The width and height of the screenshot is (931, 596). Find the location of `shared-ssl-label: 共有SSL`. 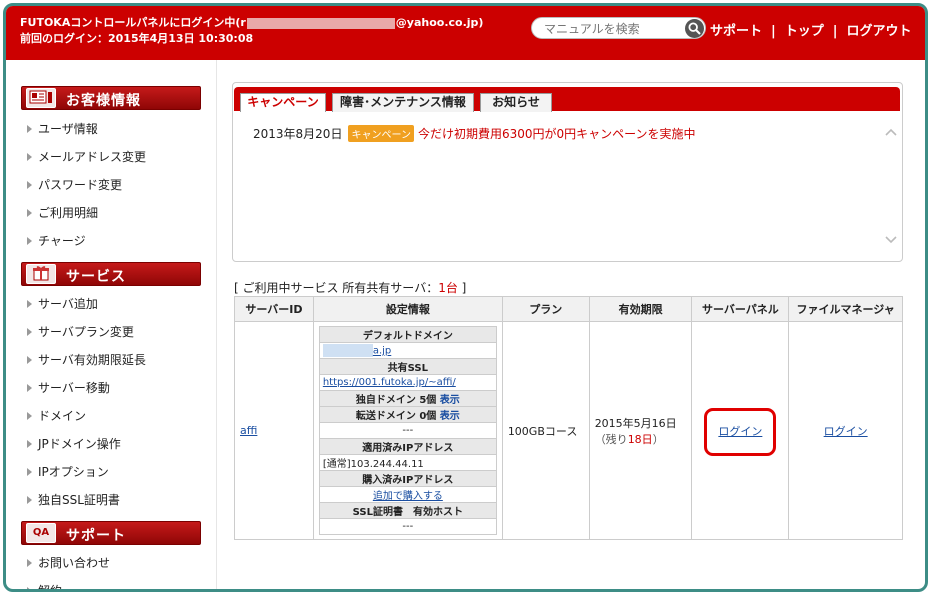

shared-ssl-label: 共有SSL is located at coordinates (407, 366).